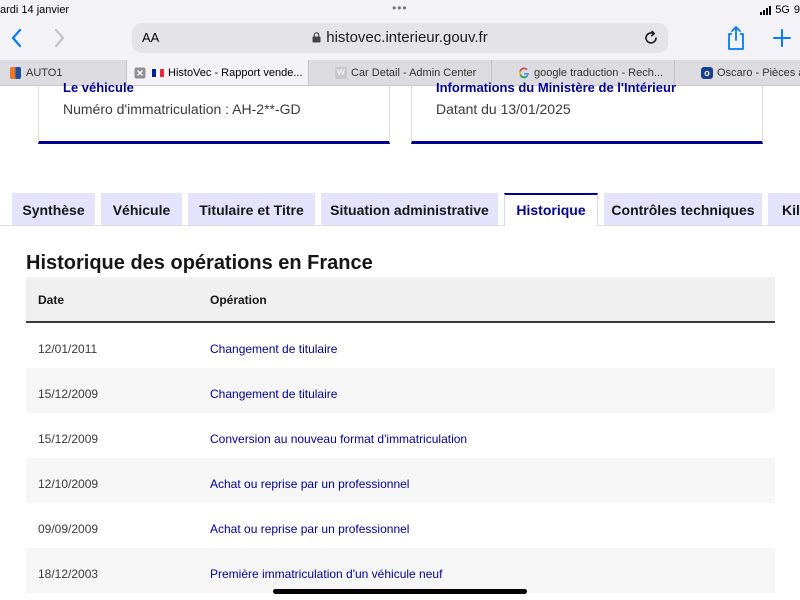  I want to click on battery-label: 9, so click(796, 10).